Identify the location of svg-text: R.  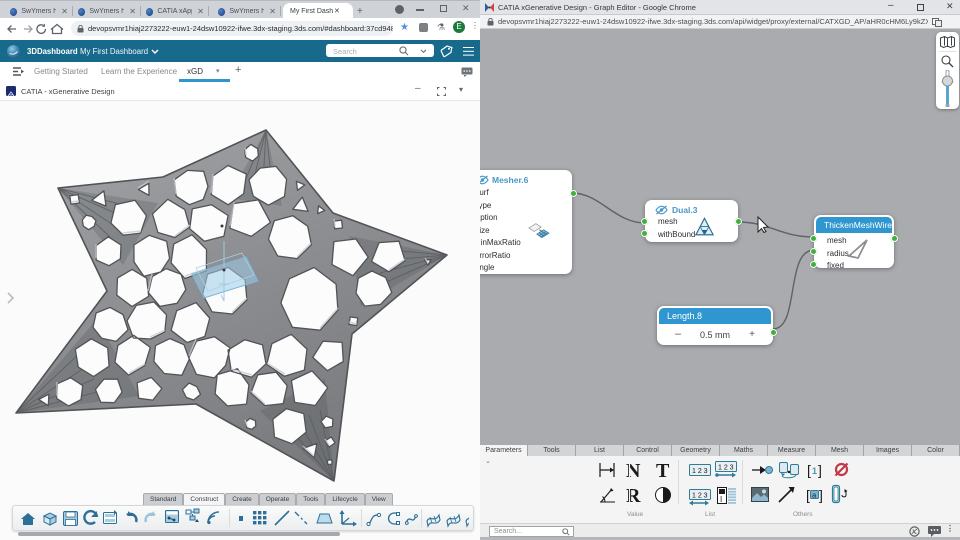
(633, 496).